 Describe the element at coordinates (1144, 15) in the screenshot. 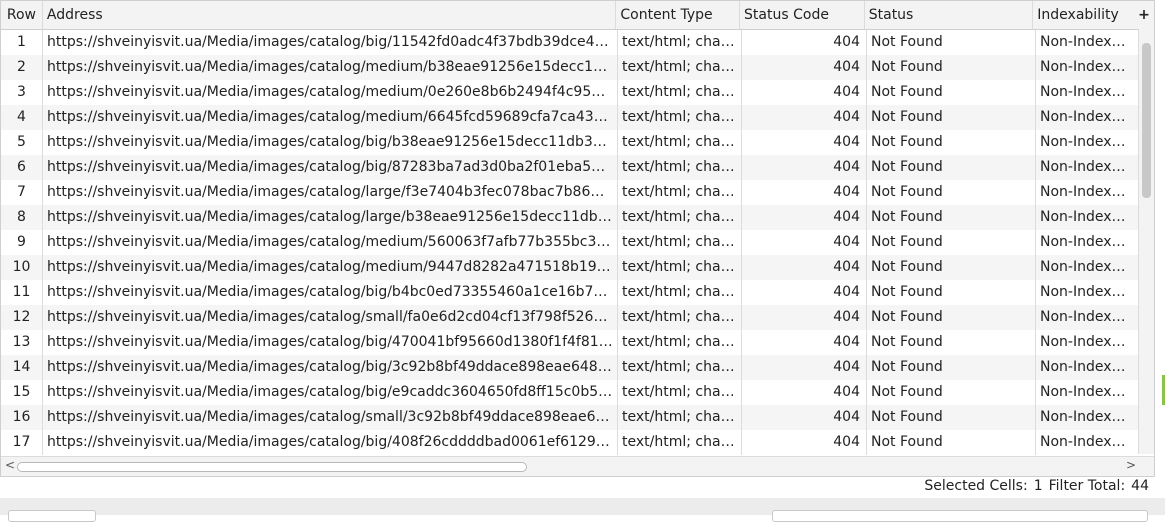

I see `add-column-button: +` at that location.